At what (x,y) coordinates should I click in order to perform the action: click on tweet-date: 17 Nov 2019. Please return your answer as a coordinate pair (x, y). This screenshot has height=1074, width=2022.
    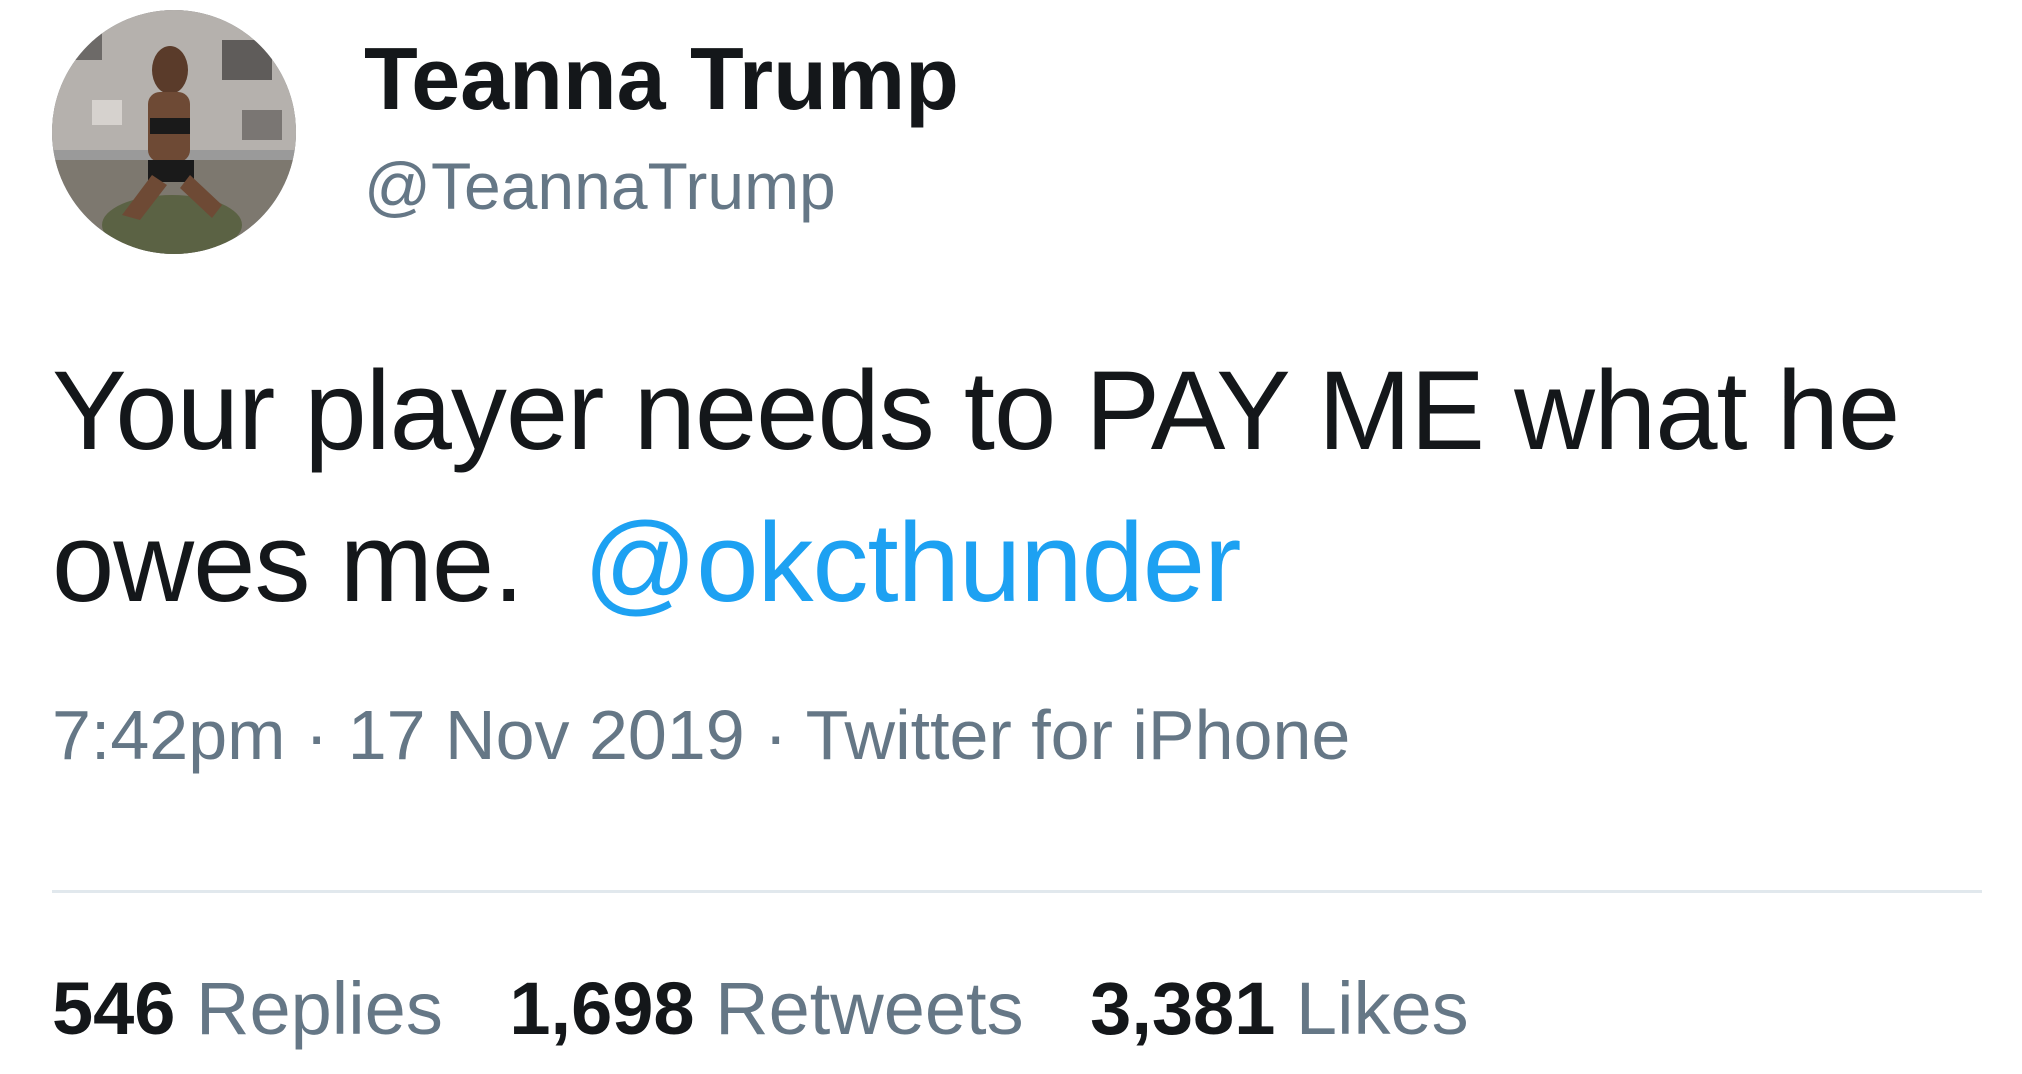
    Looking at the image, I should click on (546, 735).